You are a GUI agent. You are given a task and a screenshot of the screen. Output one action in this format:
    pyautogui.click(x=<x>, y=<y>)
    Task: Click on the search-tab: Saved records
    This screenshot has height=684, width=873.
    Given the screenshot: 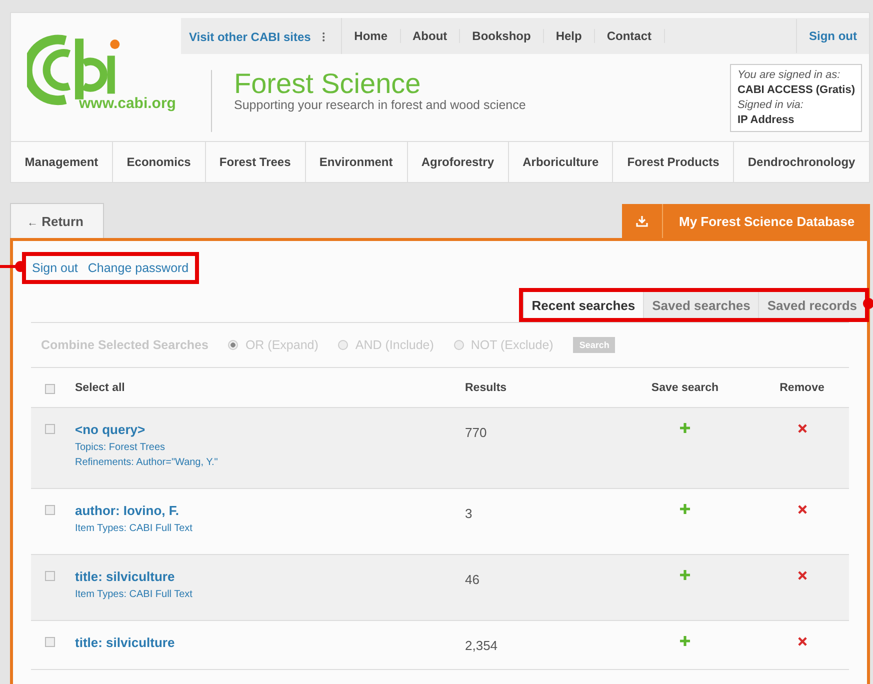 What is the action you would take?
    pyautogui.click(x=811, y=305)
    